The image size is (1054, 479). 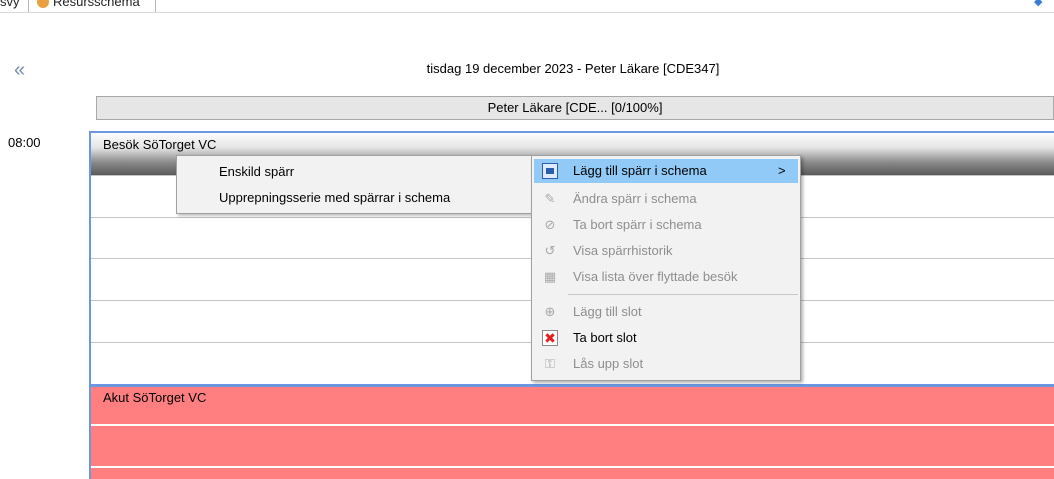 What do you see at coordinates (550, 224) in the screenshot?
I see `no-entry-icon: ⊘` at bounding box center [550, 224].